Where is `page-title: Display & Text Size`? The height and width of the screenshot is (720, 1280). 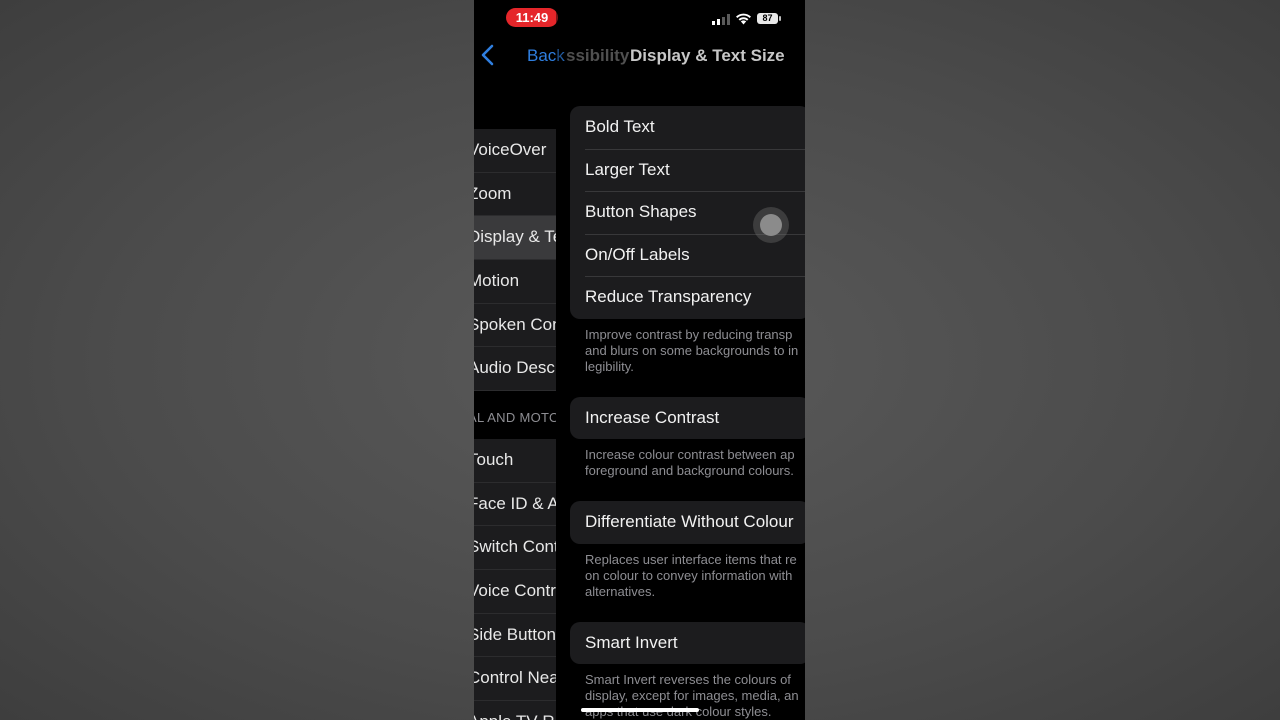
page-title: Display & Text Size is located at coordinates (707, 55).